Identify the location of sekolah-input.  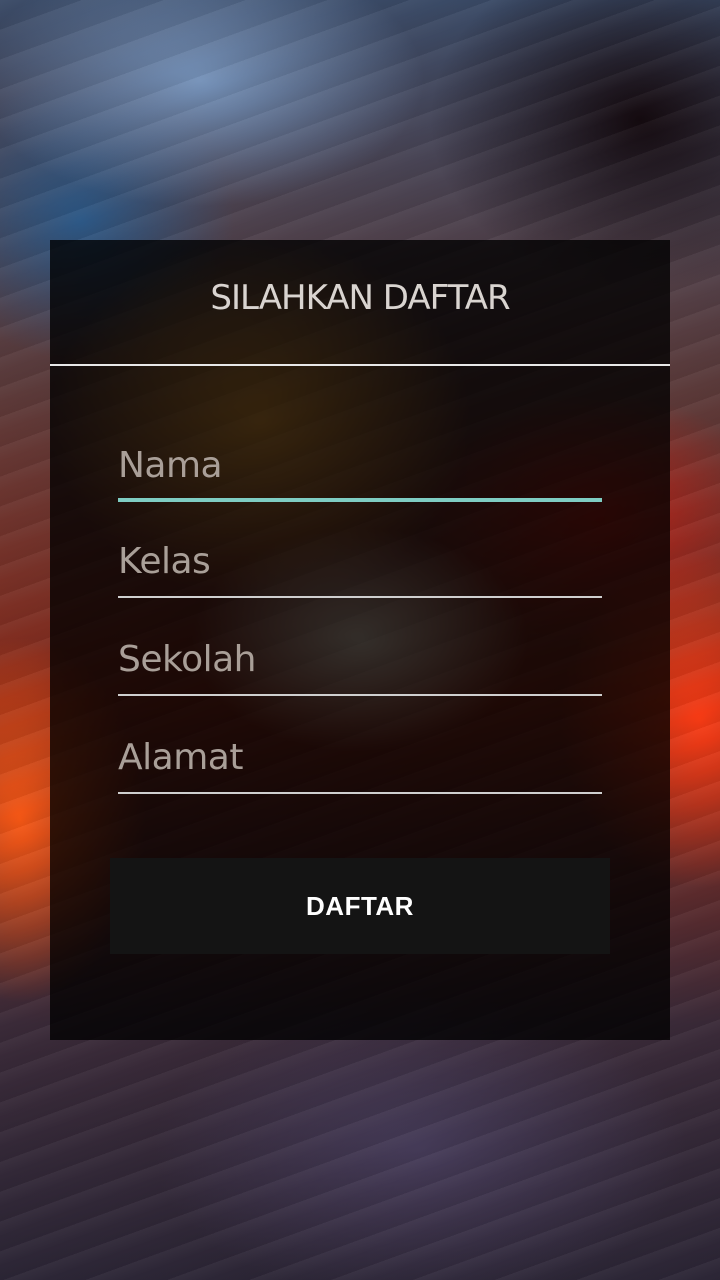
(360, 659).